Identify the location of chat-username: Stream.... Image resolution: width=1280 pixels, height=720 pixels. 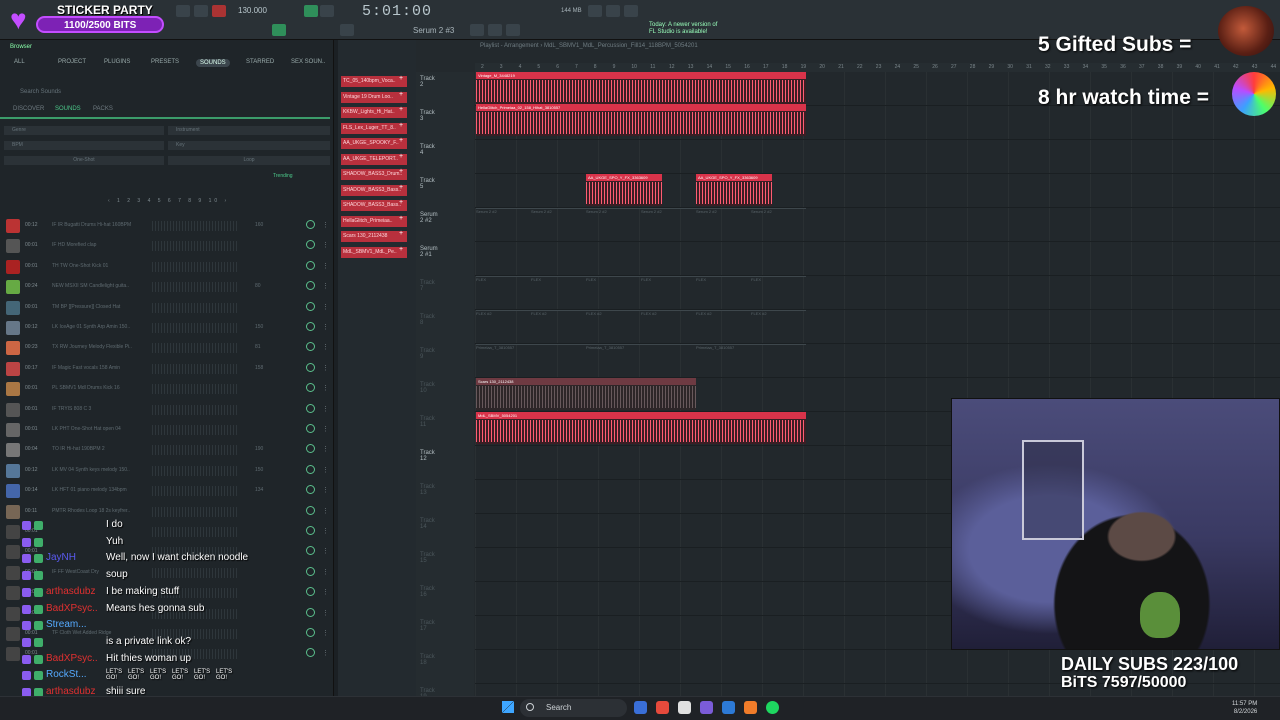
(66, 624).